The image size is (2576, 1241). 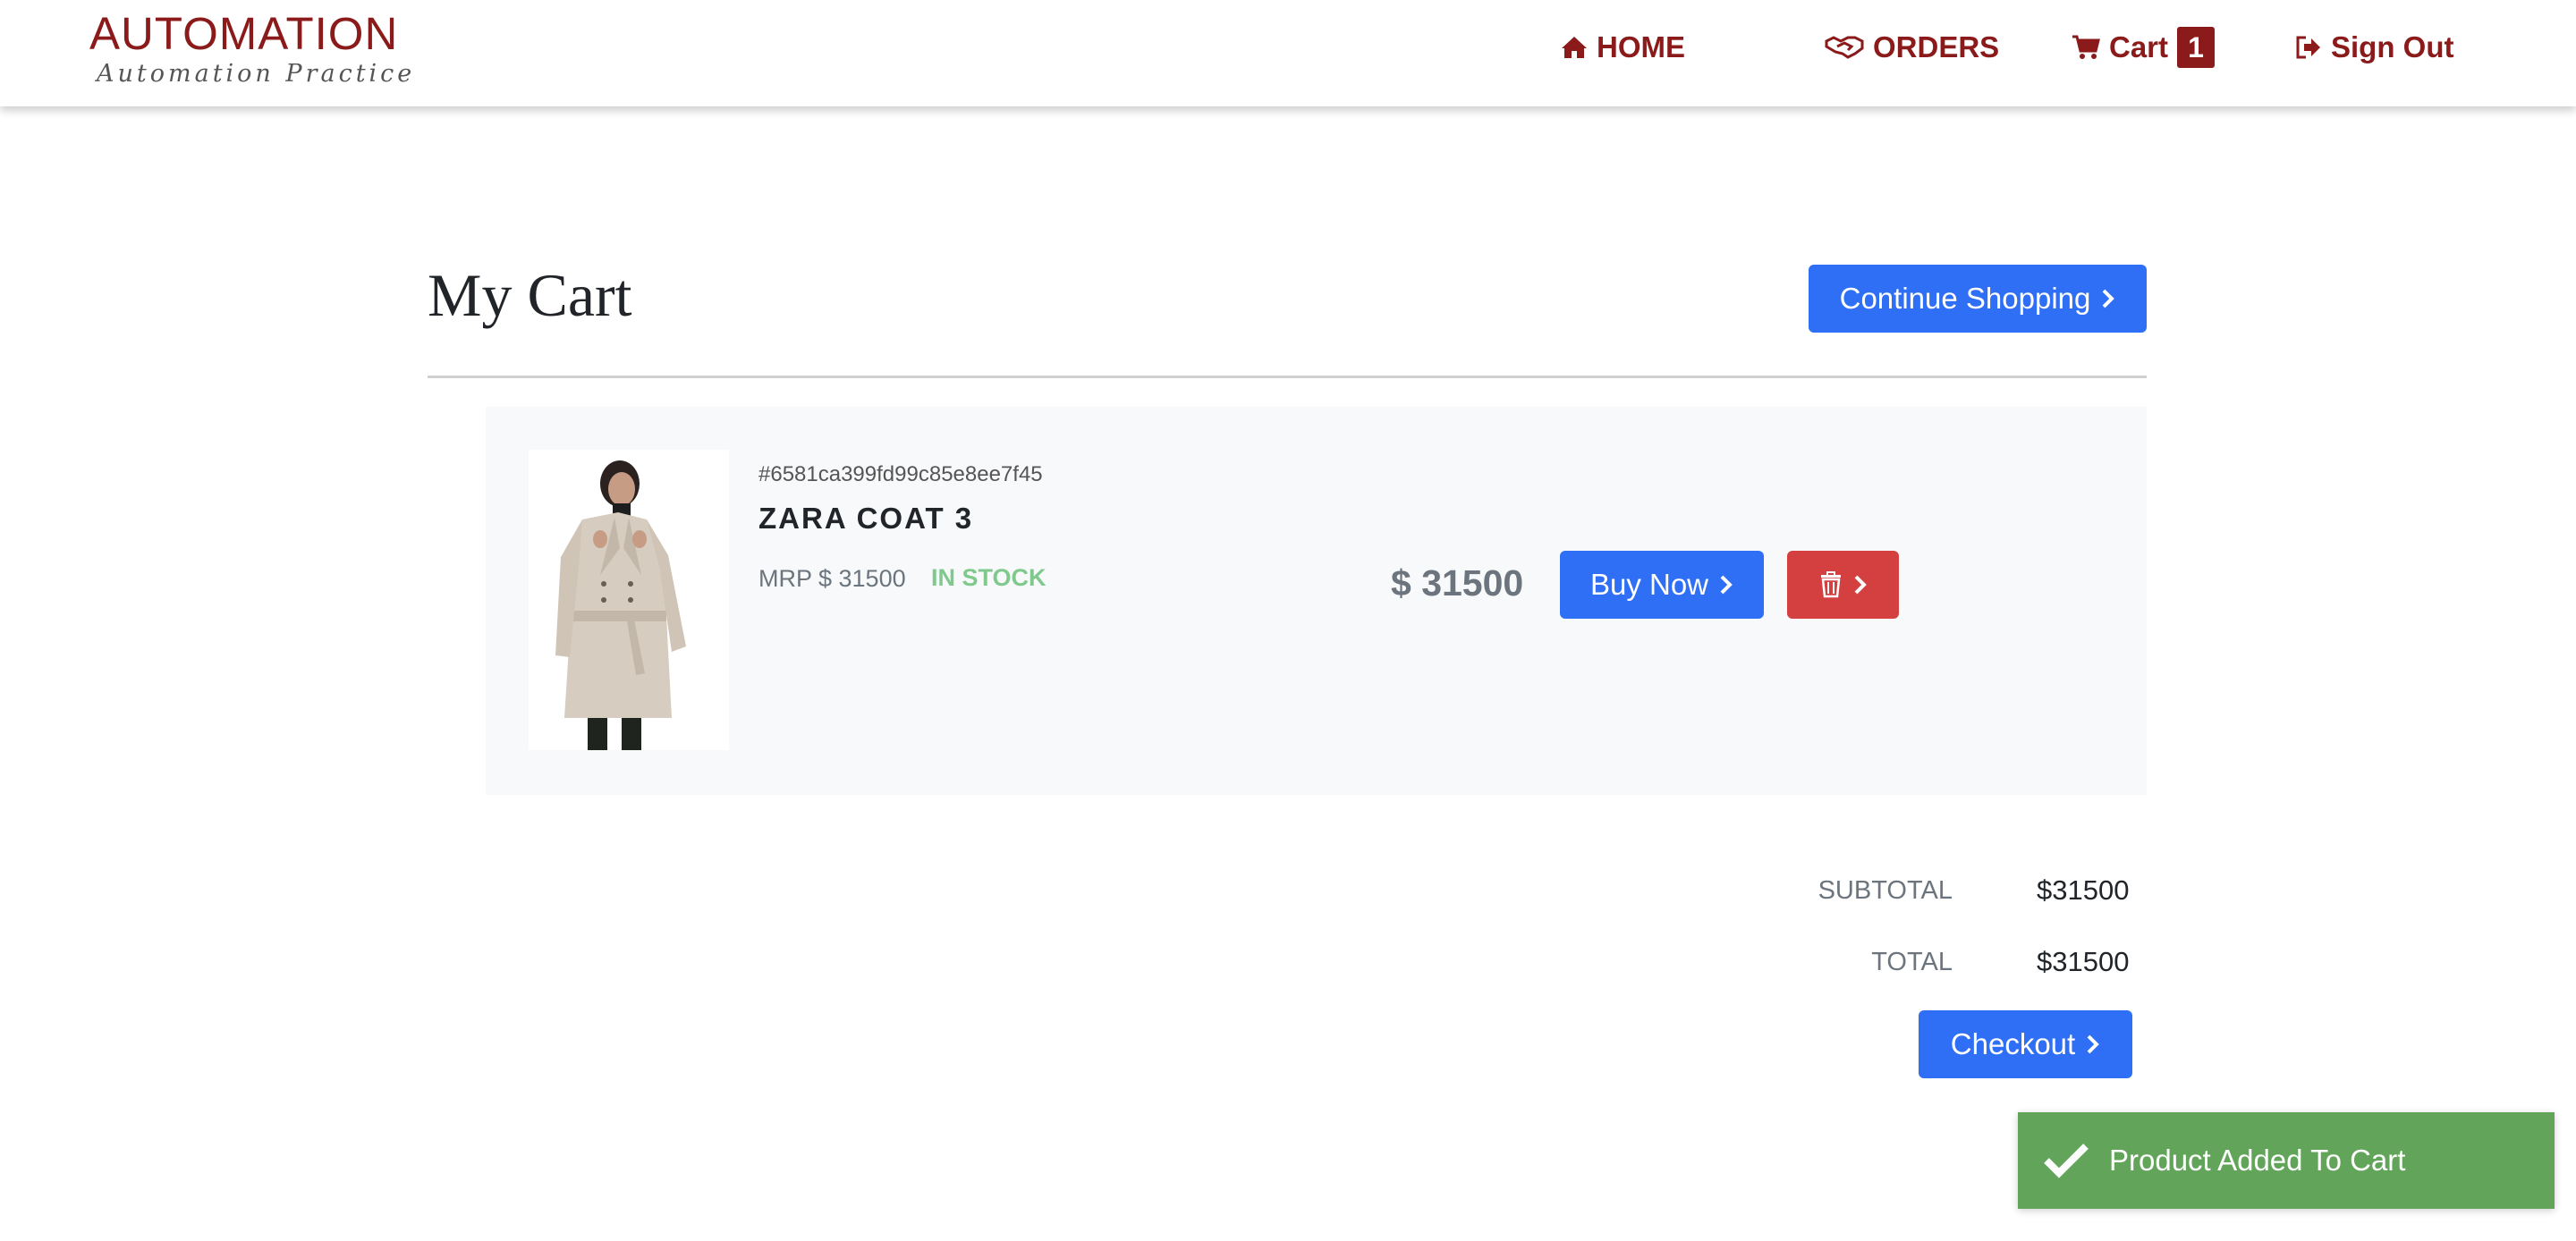 What do you see at coordinates (832, 578) in the screenshot?
I see `product-mrp: MRP $ 31500` at bounding box center [832, 578].